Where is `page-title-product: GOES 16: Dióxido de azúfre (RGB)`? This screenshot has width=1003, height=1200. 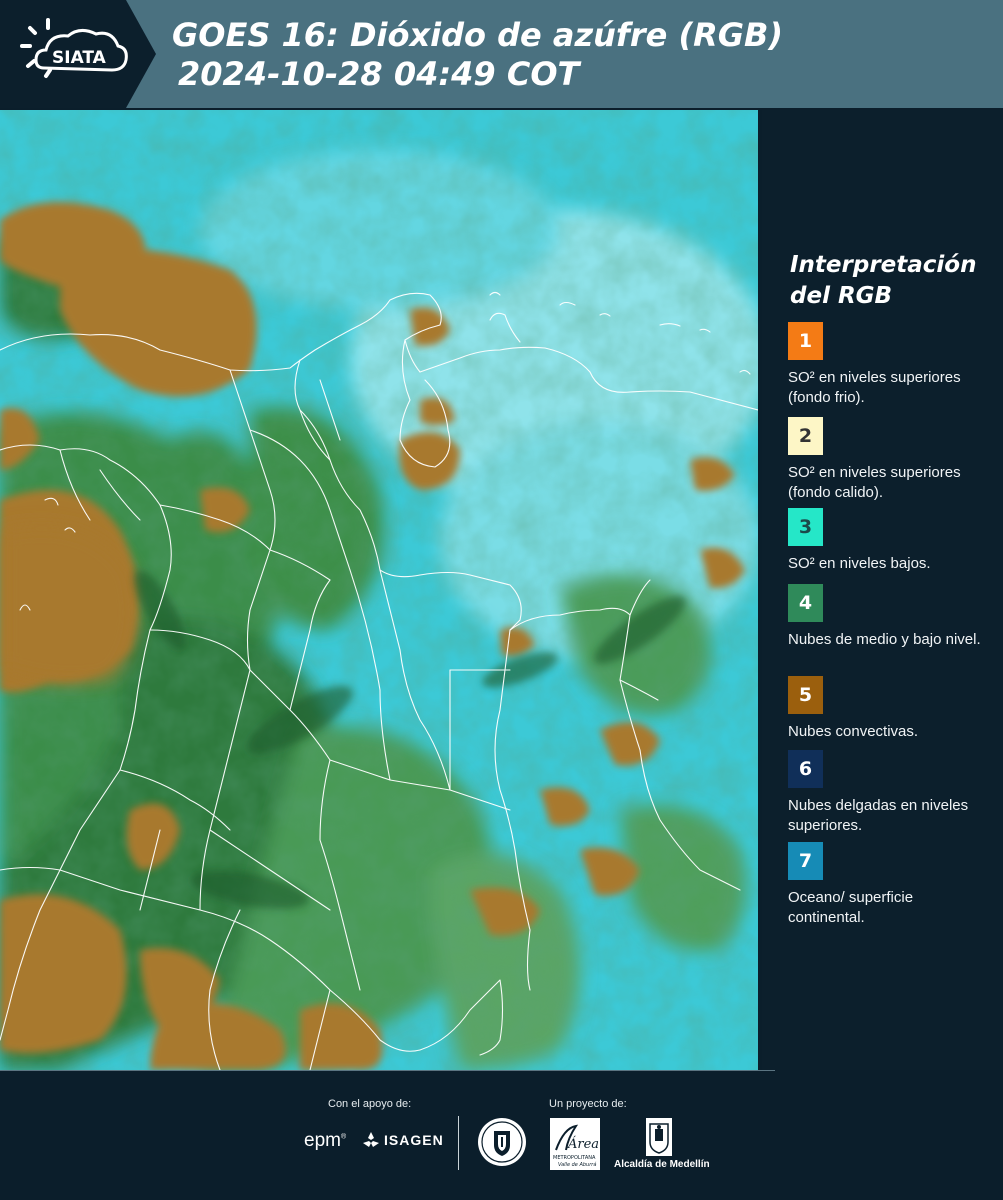 page-title-product: GOES 16: Dióxido de azúfre (RGB) is located at coordinates (477, 35).